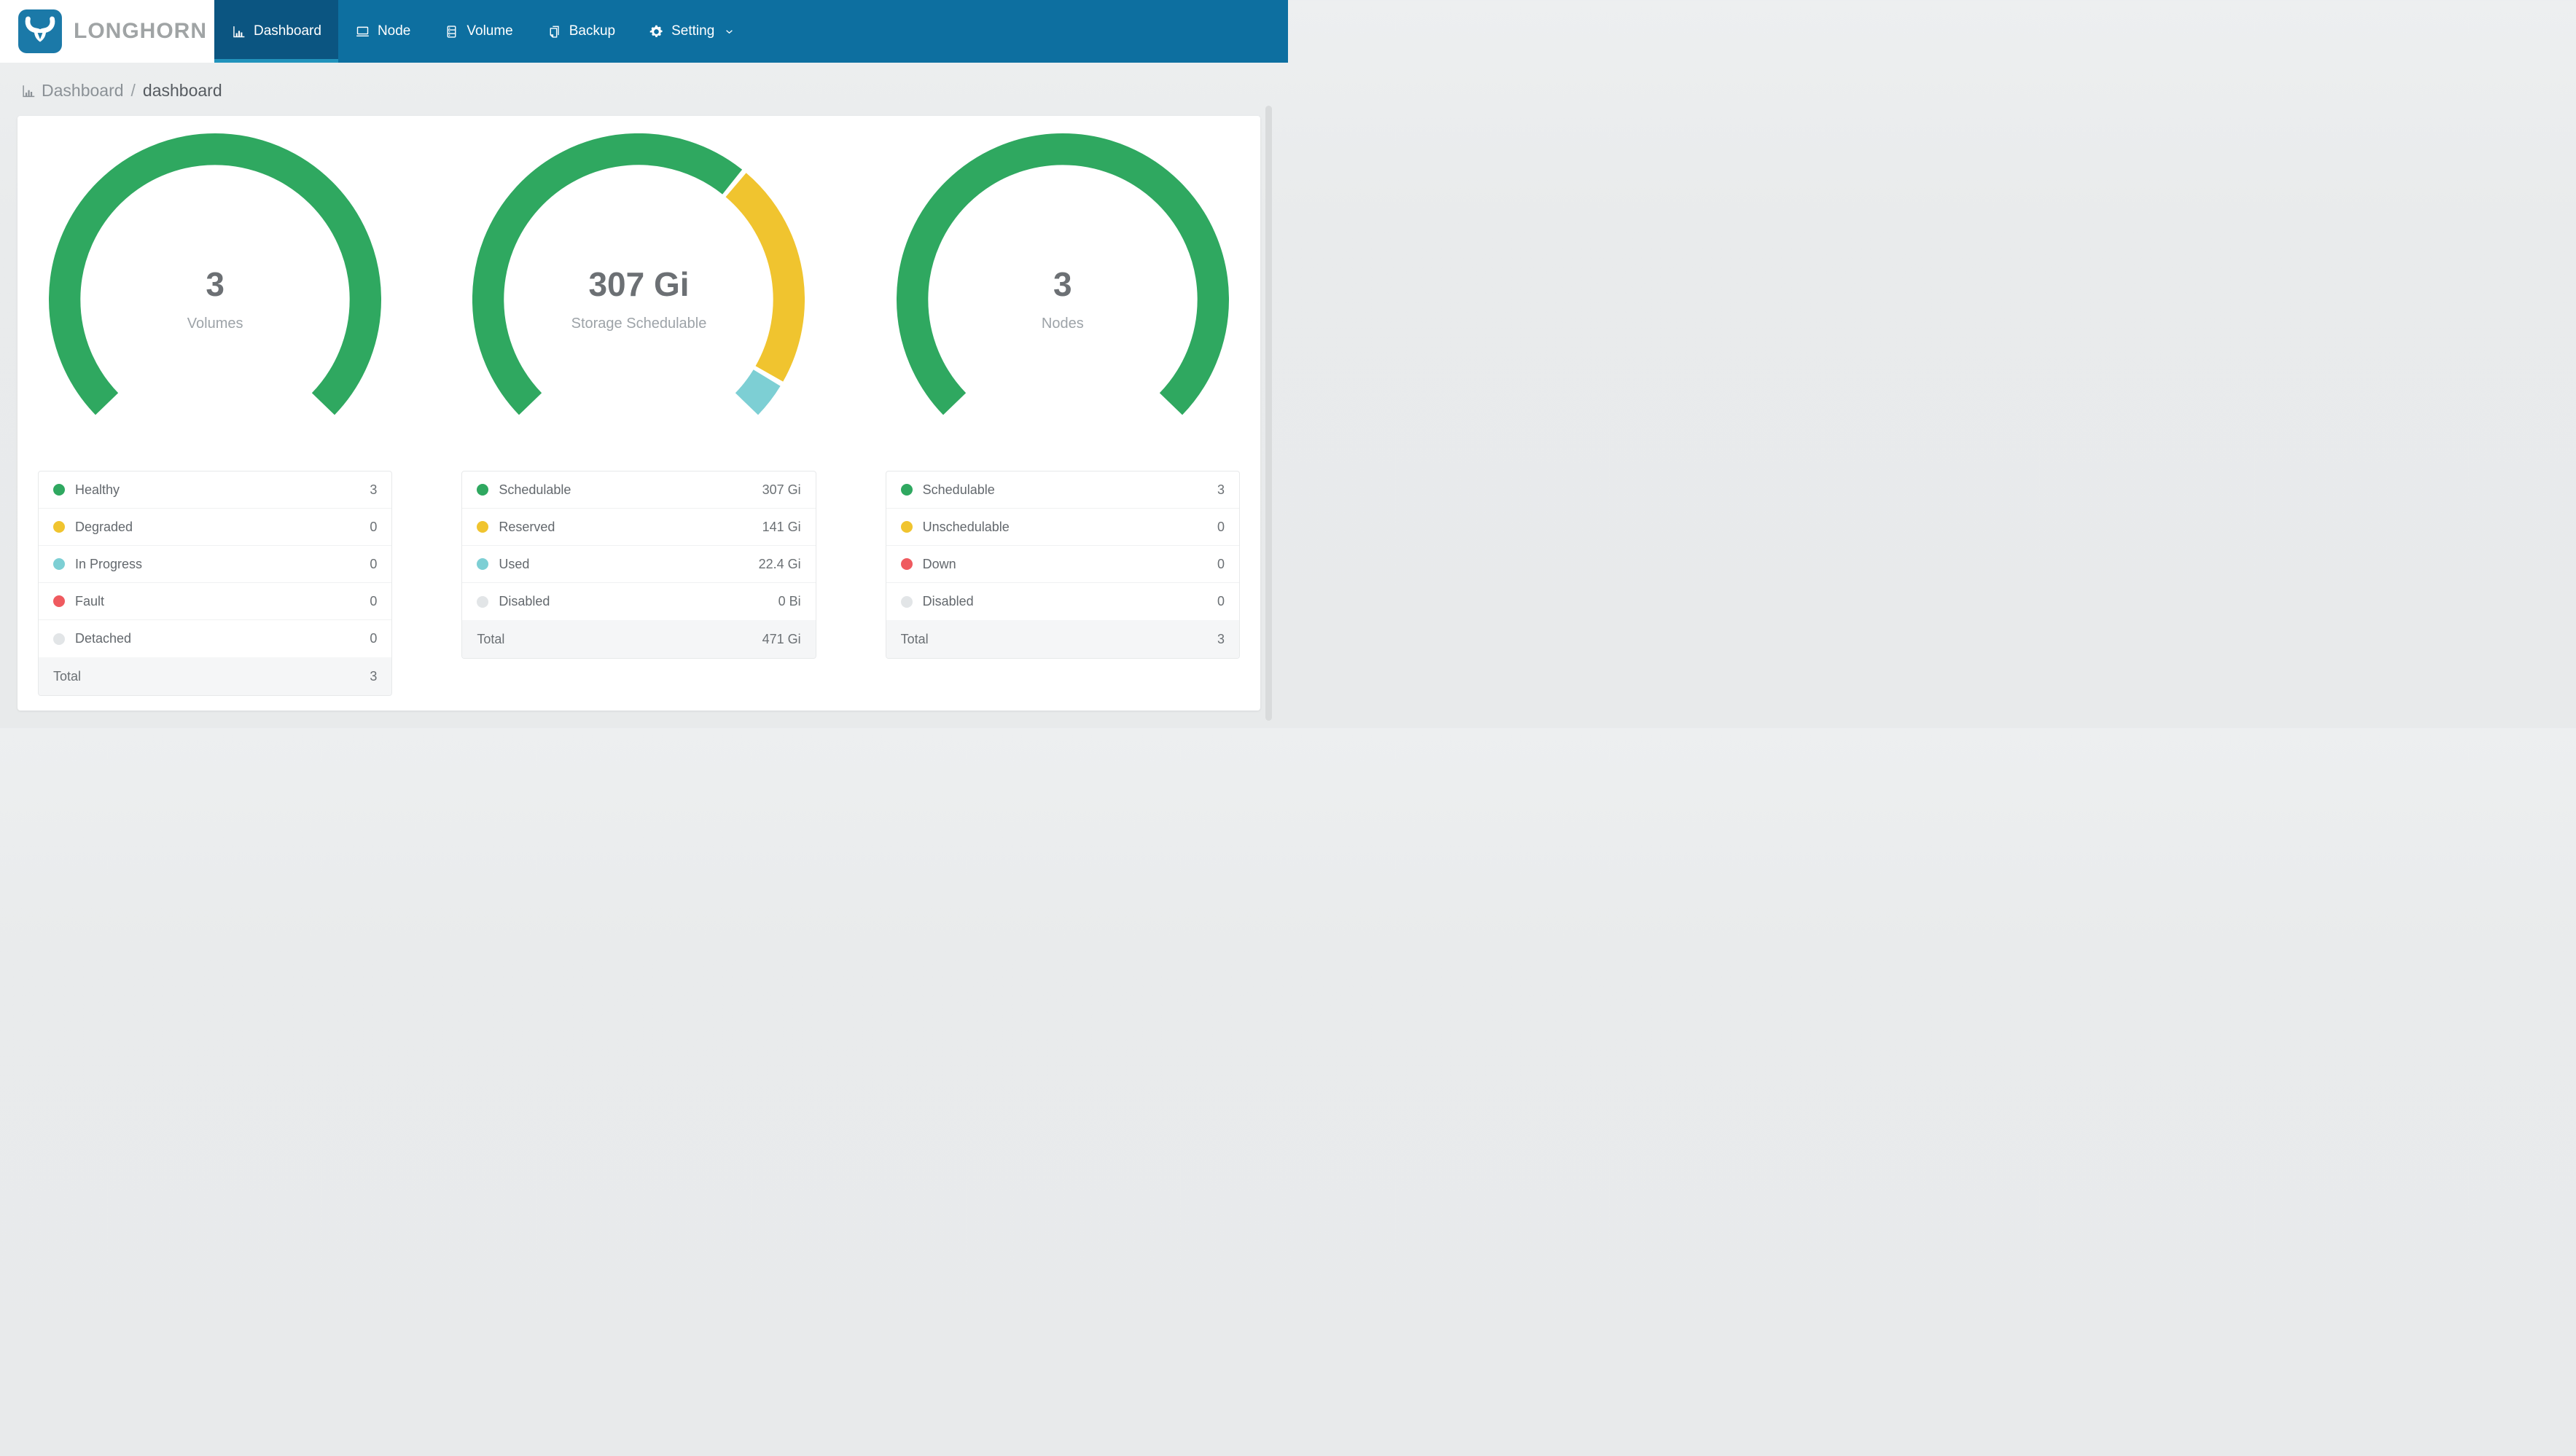  What do you see at coordinates (789, 601) in the screenshot?
I see `legend-value: 0 Bi` at bounding box center [789, 601].